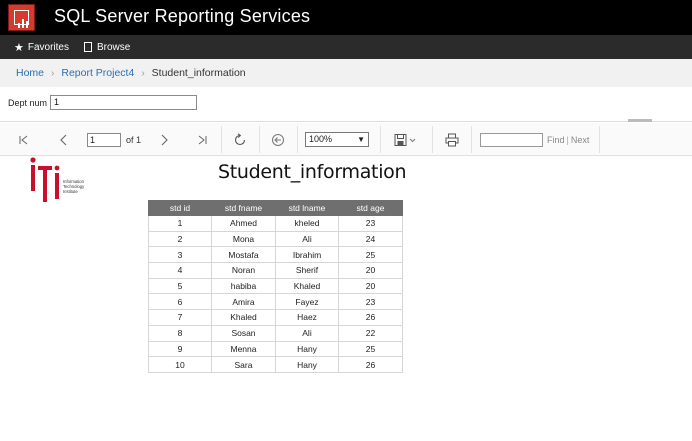 This screenshot has width=692, height=441. I want to click on save-icon, so click(405, 139).